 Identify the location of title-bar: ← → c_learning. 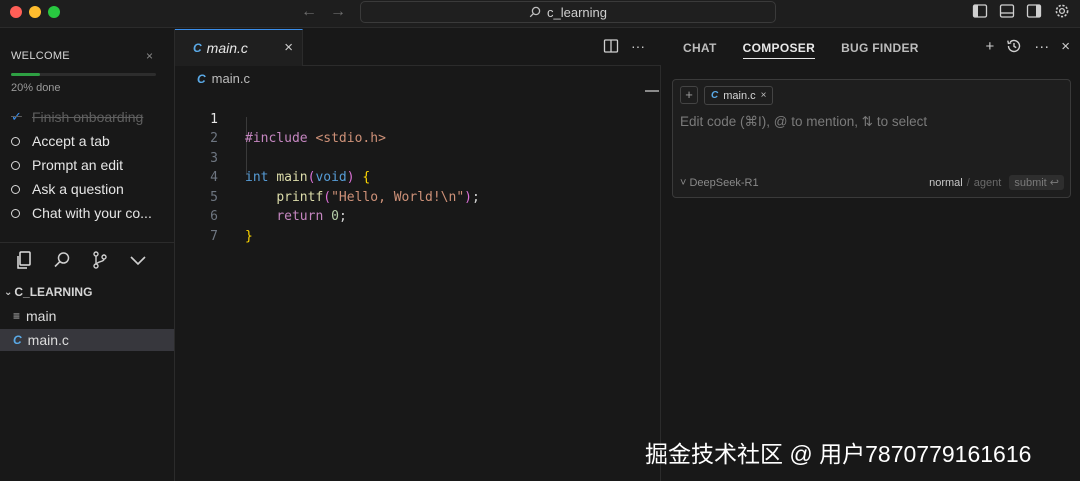
(540, 14).